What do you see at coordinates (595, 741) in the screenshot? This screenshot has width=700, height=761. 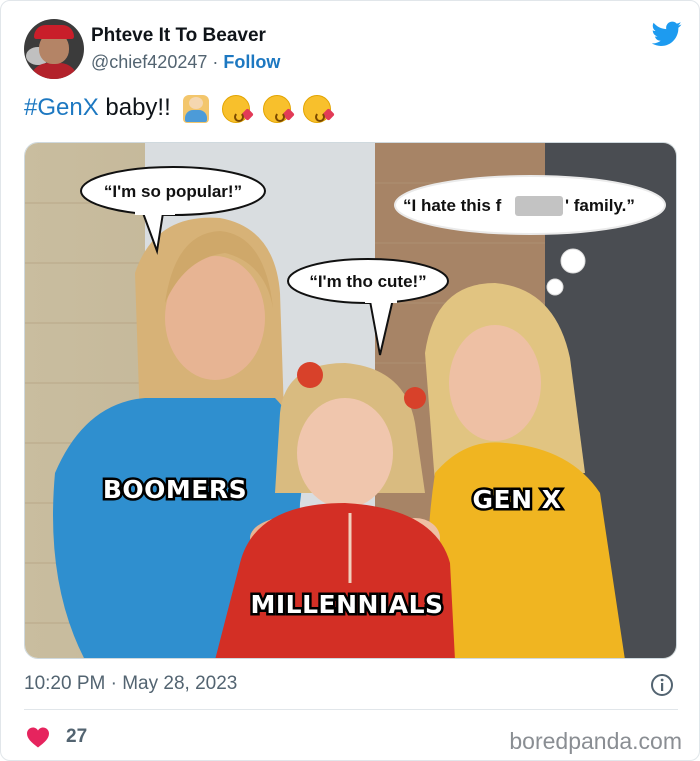 I see `source-watermark: boredpanda.com` at bounding box center [595, 741].